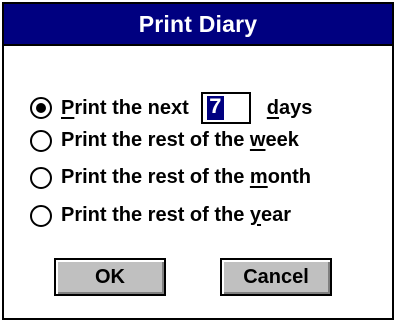  I want to click on days-input: 7, so click(225, 108).